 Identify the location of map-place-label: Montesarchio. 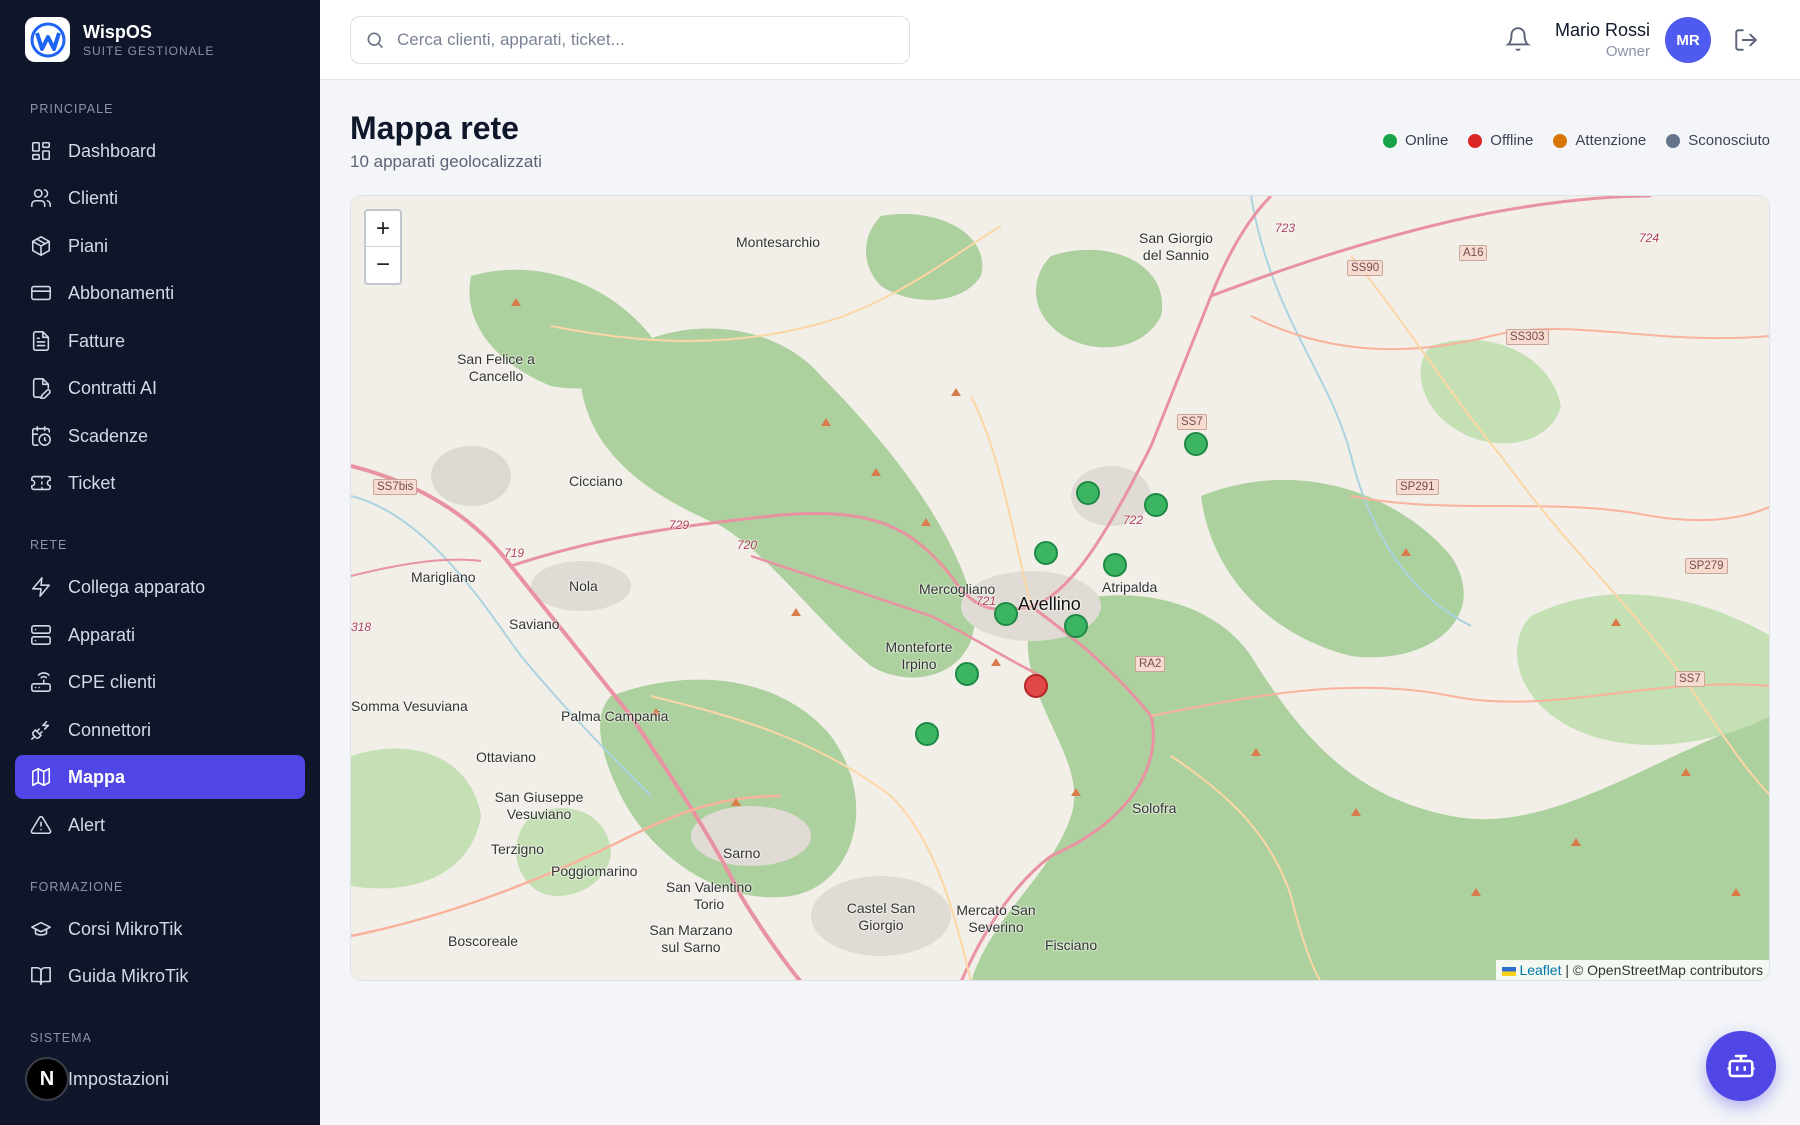
(778, 242).